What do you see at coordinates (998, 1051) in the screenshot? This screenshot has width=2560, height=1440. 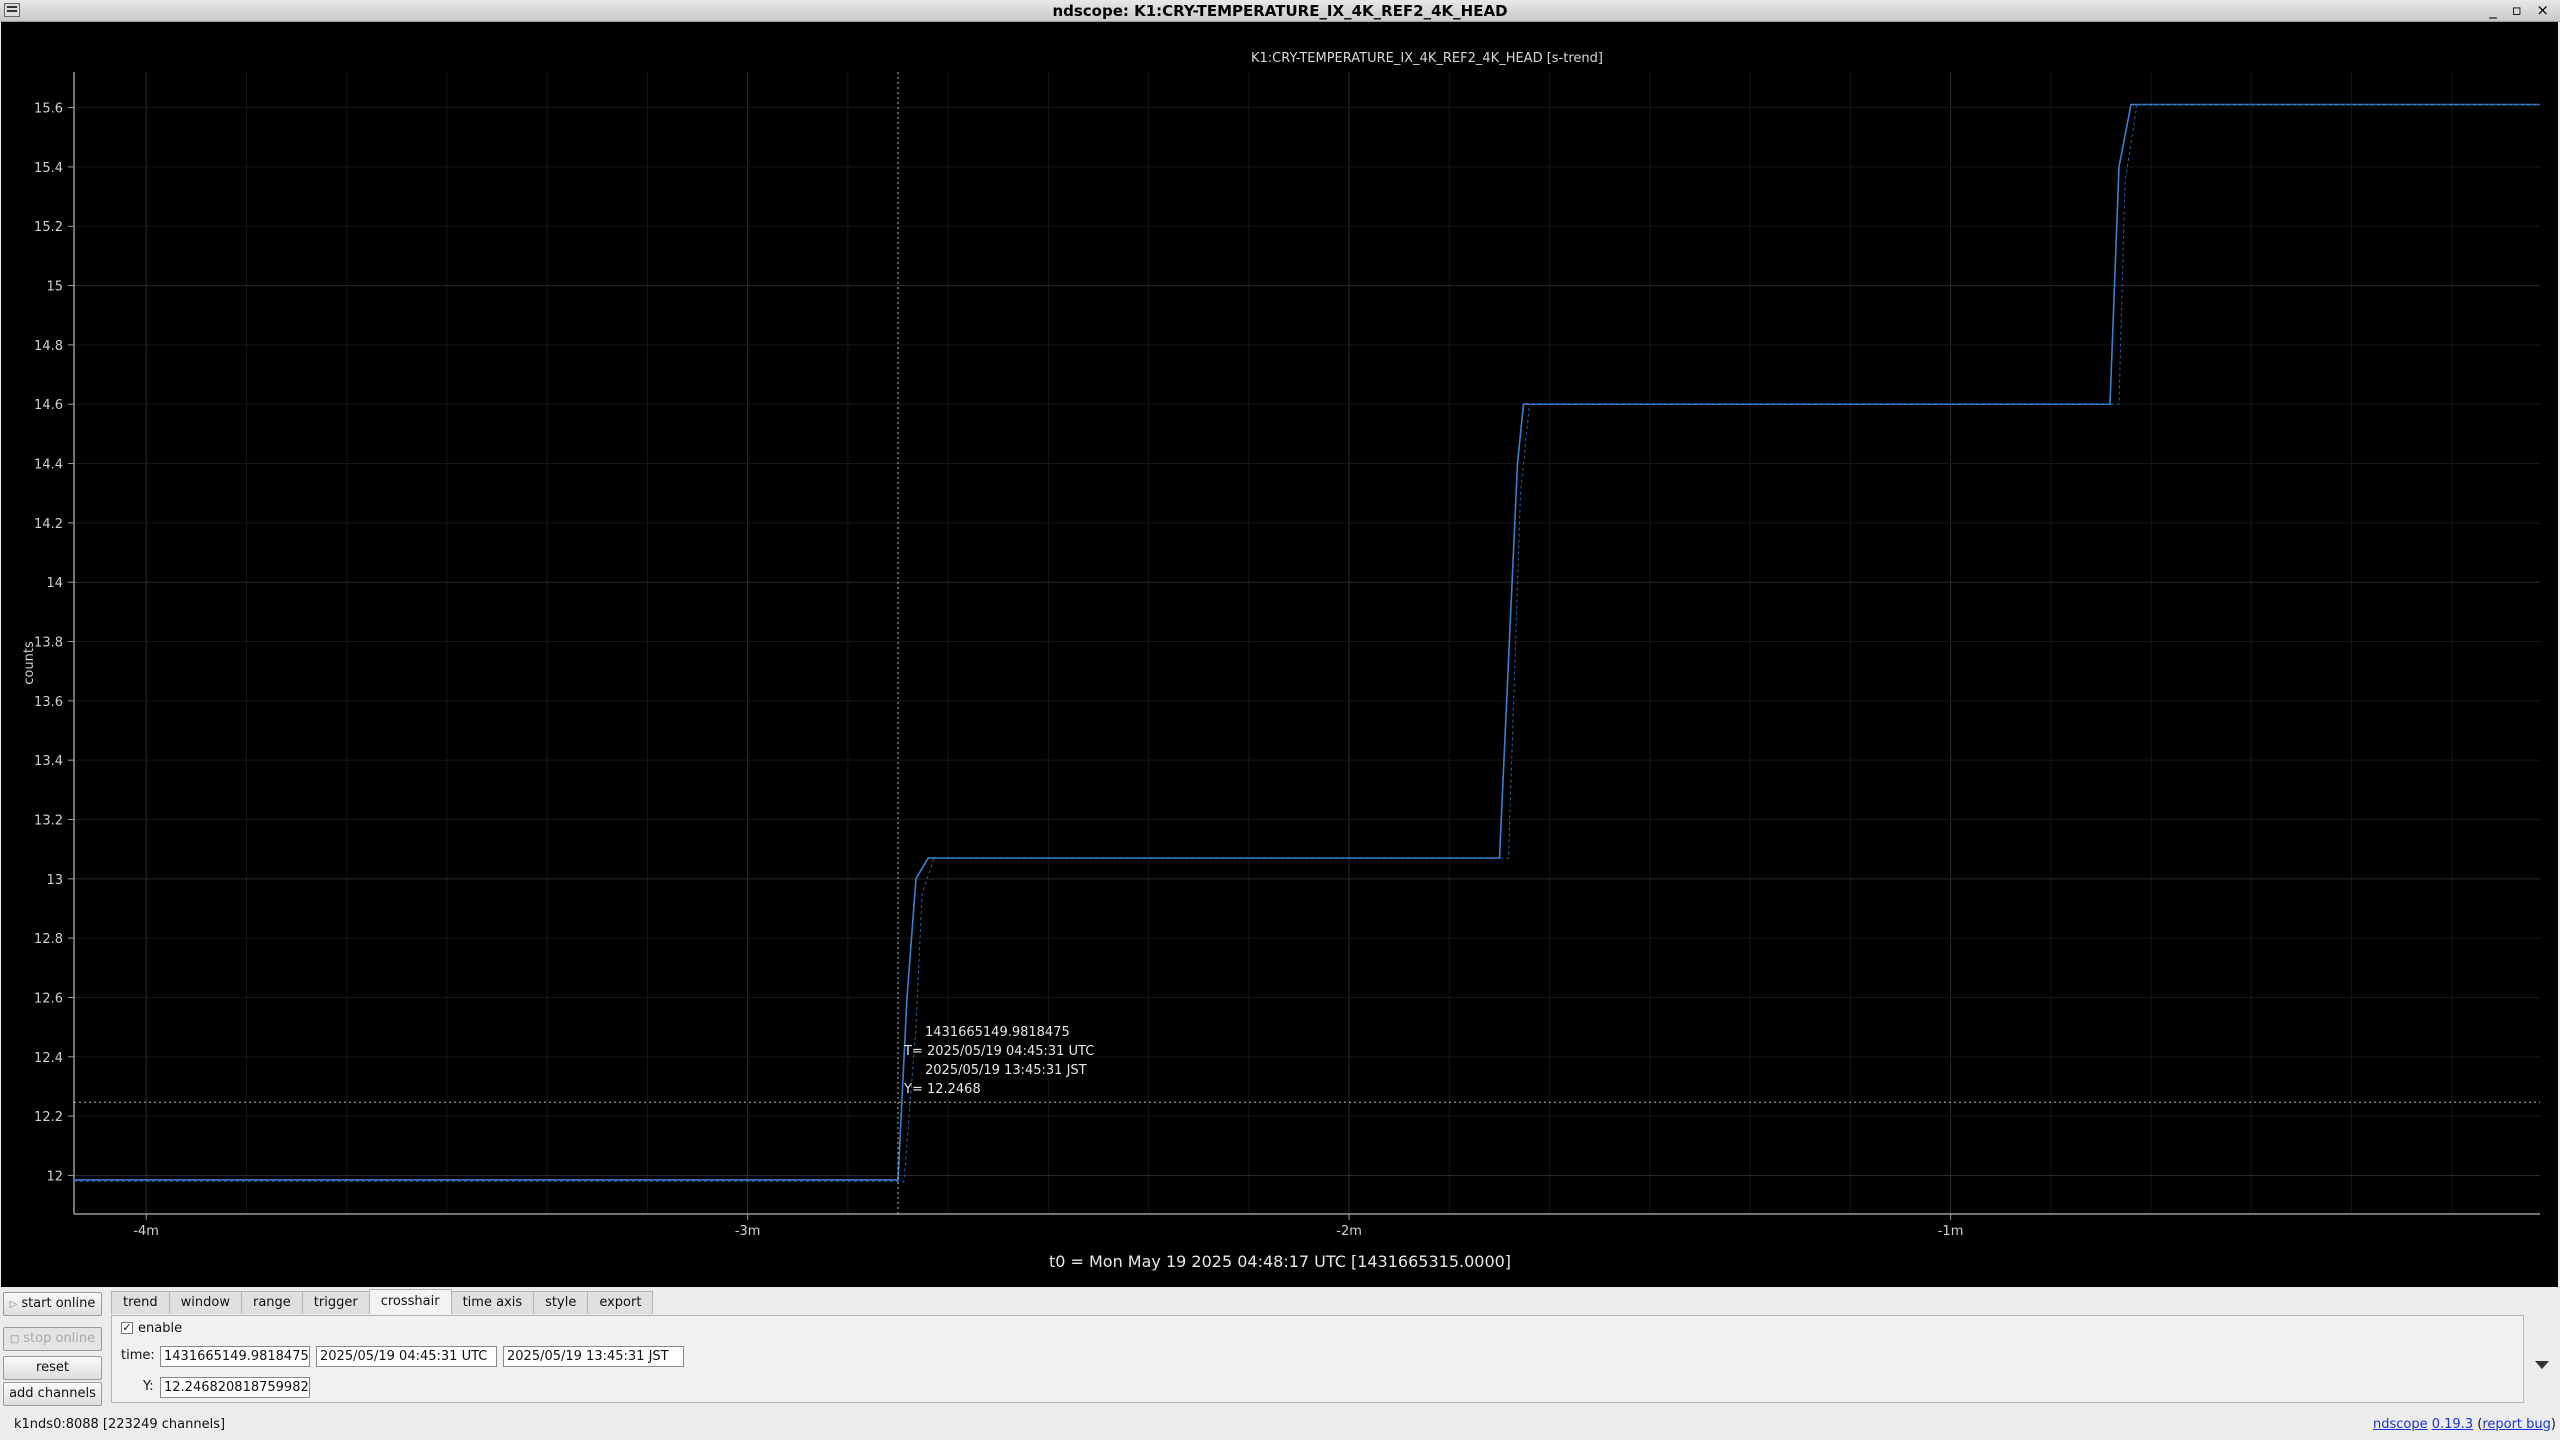 I see `crosshair-utc-label: T= 2025/05/19 04:45:31 UTC` at bounding box center [998, 1051].